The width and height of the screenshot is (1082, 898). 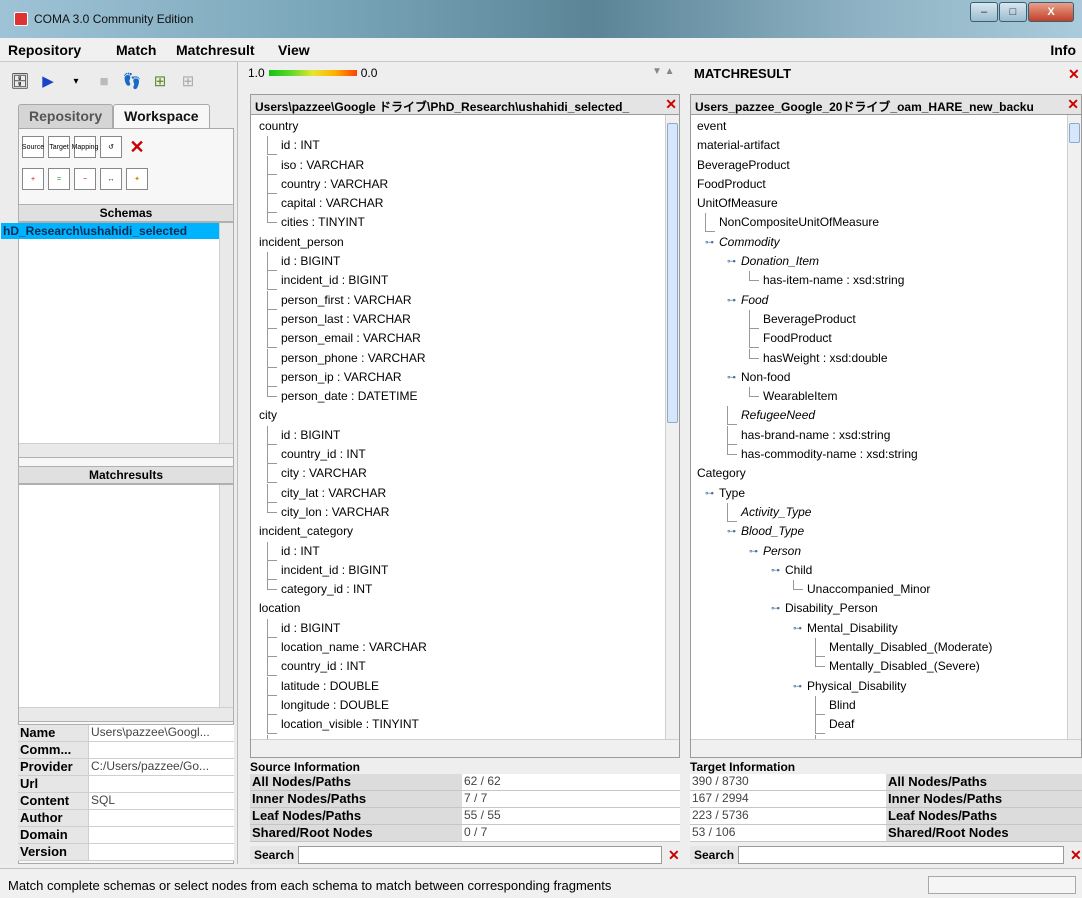 What do you see at coordinates (886, 493) in the screenshot?
I see `tree-node: ⊶ Type` at bounding box center [886, 493].